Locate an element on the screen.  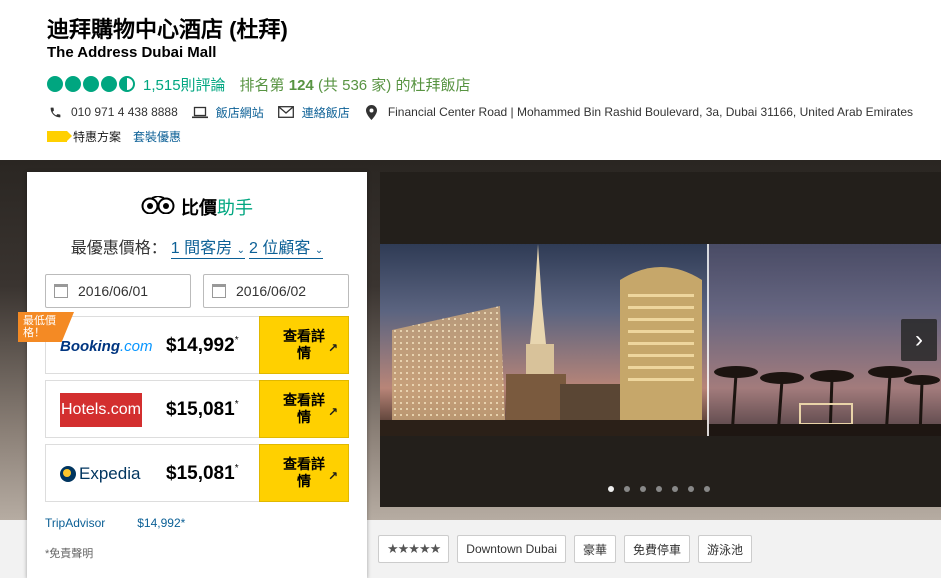
rating-row: 1,515則評論 排名第 124 (共 536 家) 的杜拜飯店 is located at coordinates (258, 84).